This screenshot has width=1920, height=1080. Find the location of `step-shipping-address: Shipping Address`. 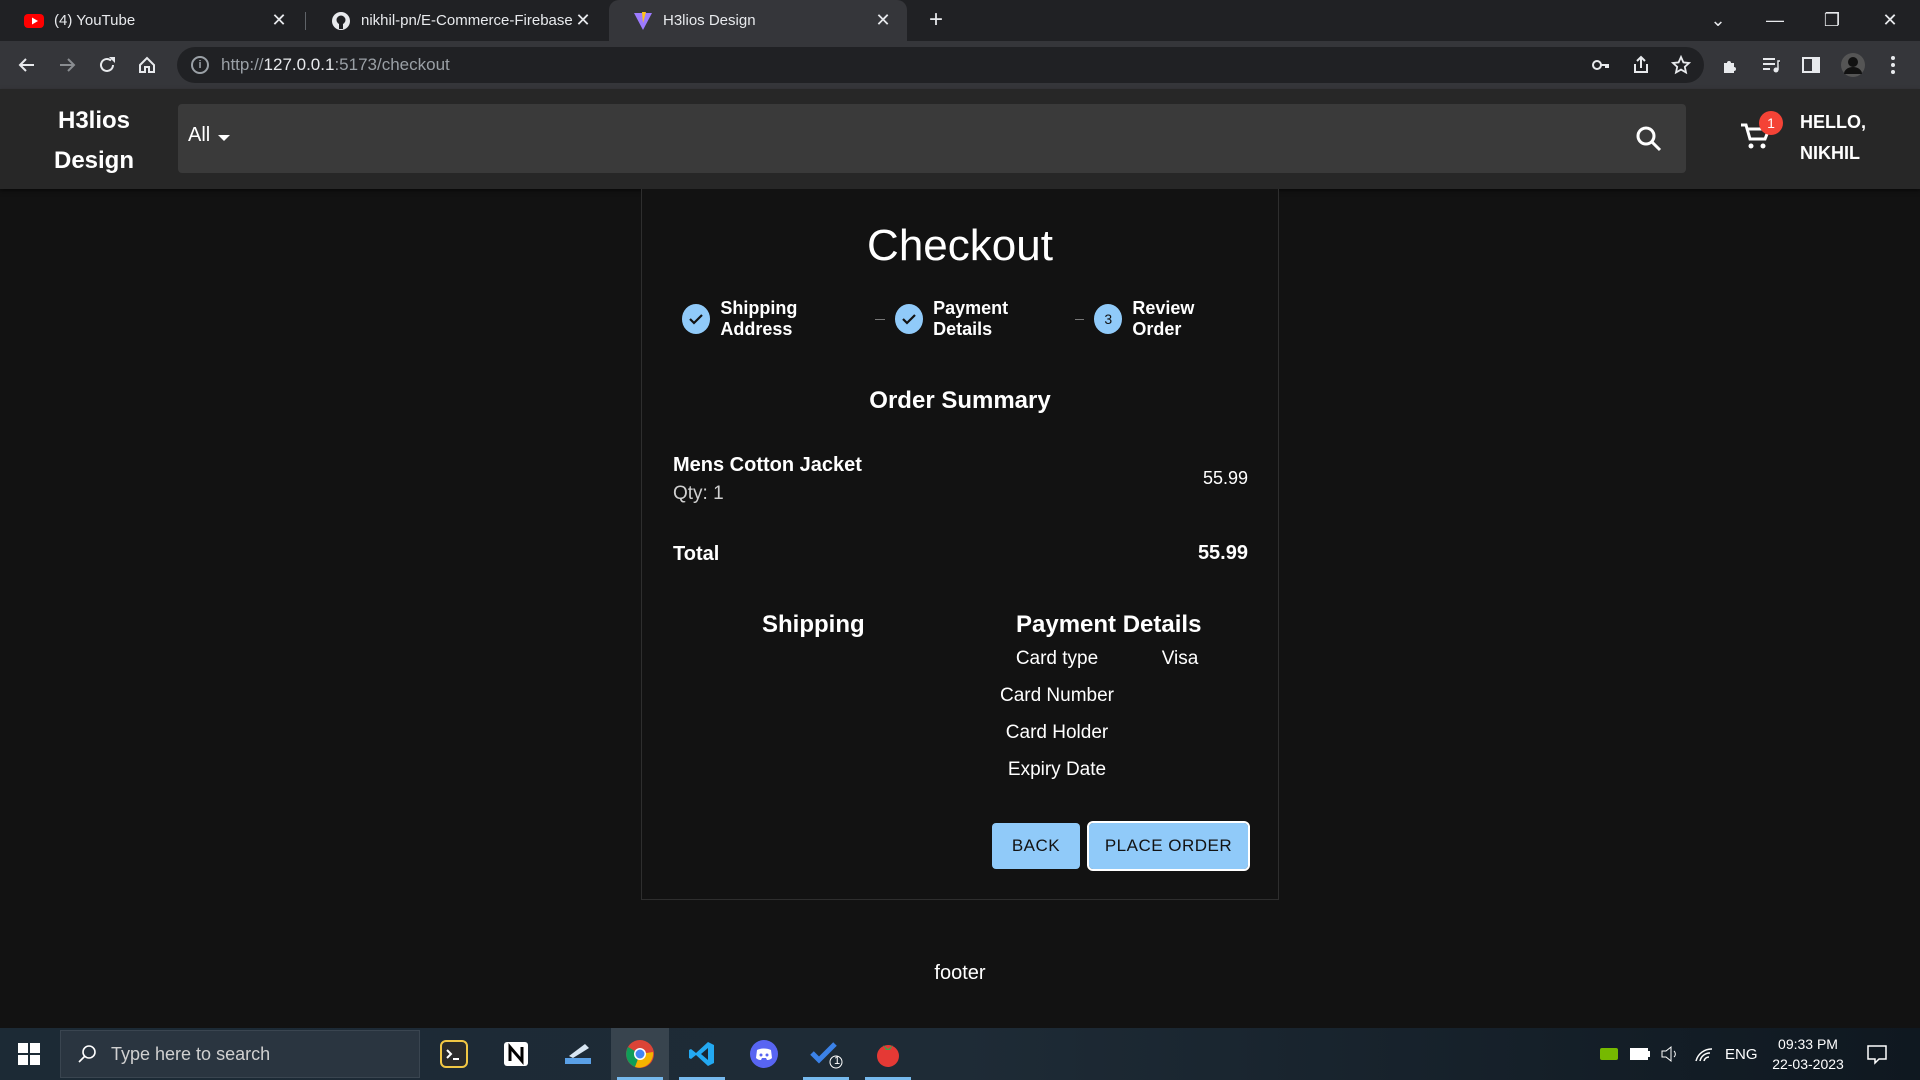

step-shipping-address: Shipping Address is located at coordinates (773, 319).